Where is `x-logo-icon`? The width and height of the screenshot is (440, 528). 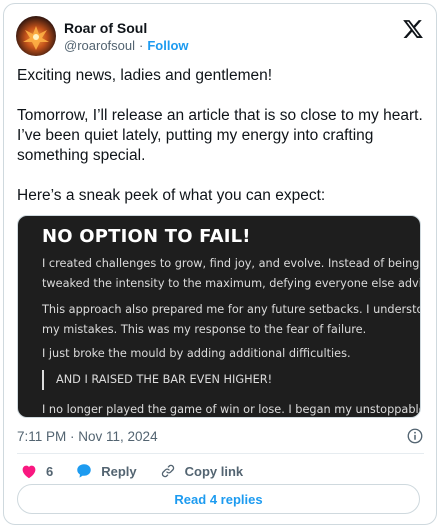
x-logo-icon is located at coordinates (413, 29).